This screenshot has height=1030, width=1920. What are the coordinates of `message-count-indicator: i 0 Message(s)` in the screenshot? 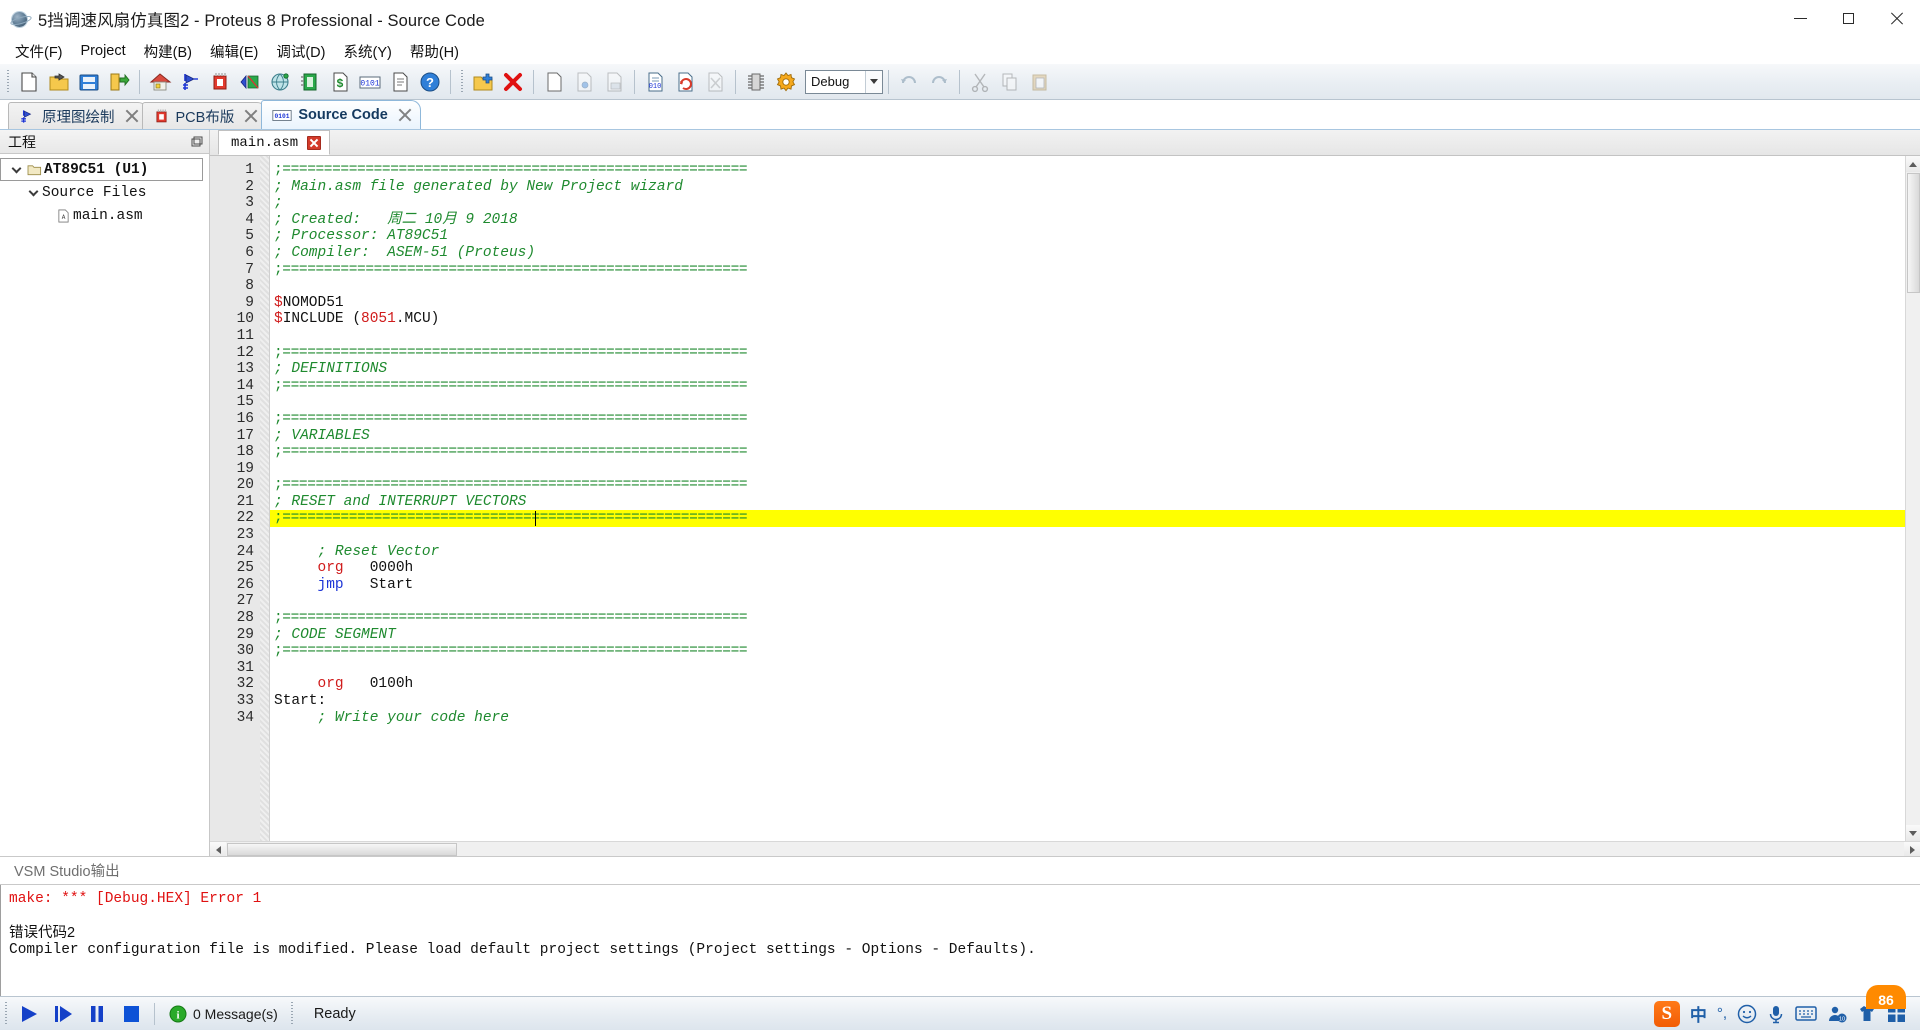 It's located at (223, 1014).